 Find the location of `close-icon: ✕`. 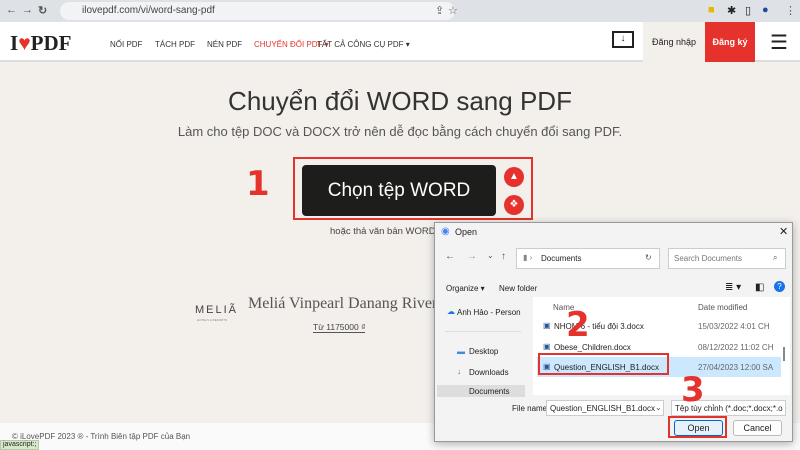

close-icon: ✕ is located at coordinates (783, 231).